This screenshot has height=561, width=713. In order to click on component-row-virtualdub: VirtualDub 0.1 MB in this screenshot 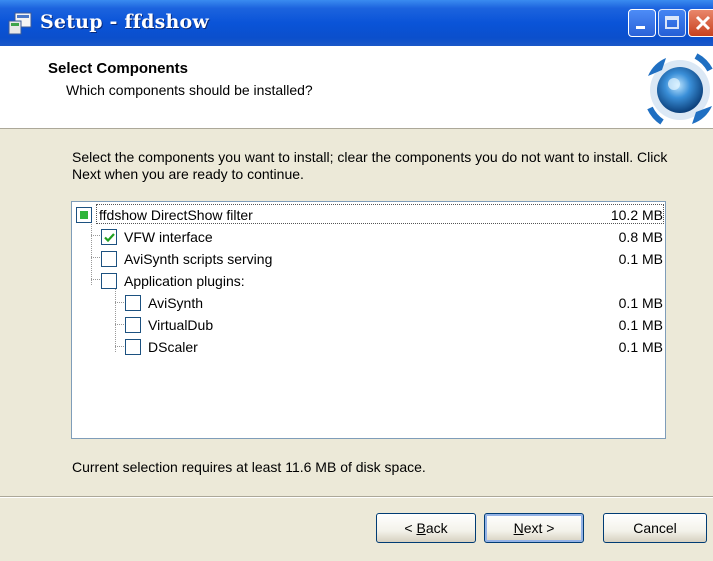, I will do `click(368, 325)`.